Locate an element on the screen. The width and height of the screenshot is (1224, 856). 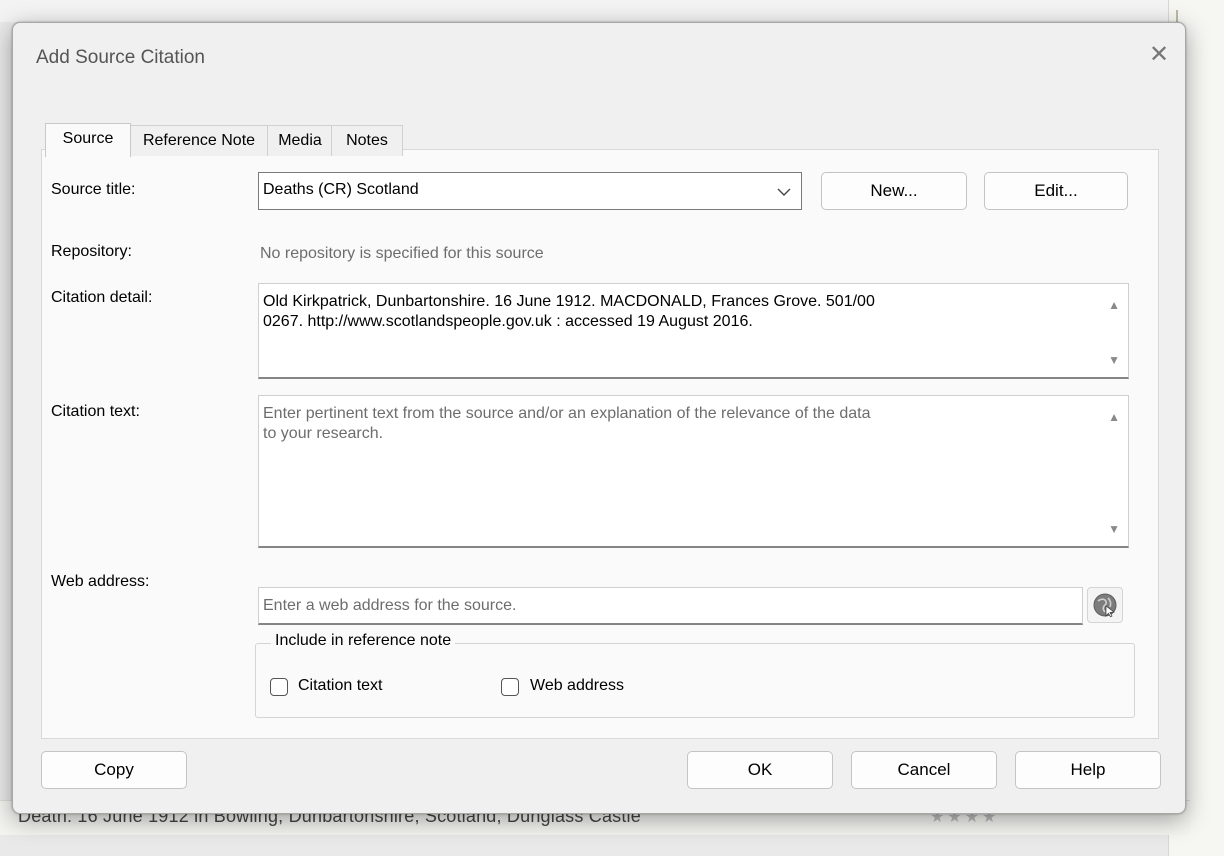
web-address-placeholder: Enter a web address for the source. is located at coordinates (390, 605).